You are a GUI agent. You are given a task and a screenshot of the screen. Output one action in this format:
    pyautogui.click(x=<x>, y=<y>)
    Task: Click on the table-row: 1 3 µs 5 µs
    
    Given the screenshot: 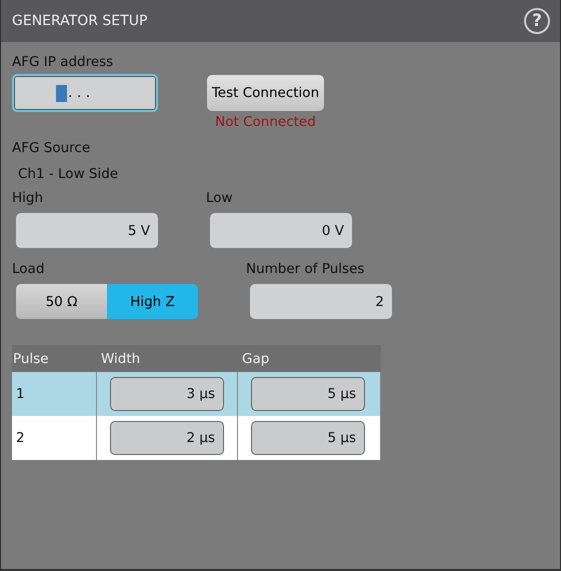 What is the action you would take?
    pyautogui.click(x=196, y=394)
    